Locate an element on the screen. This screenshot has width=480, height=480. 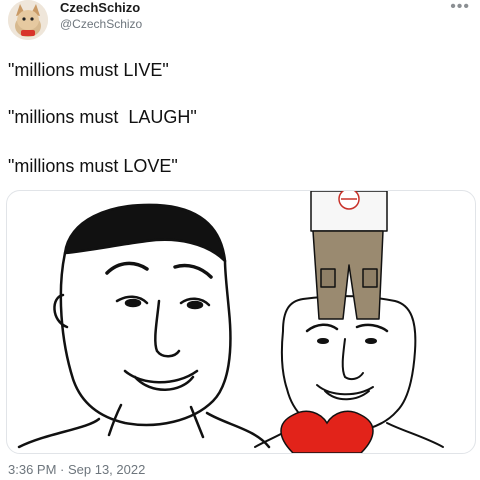
tweet-text-line-2: "millions must LAUGH" is located at coordinates (102, 117).